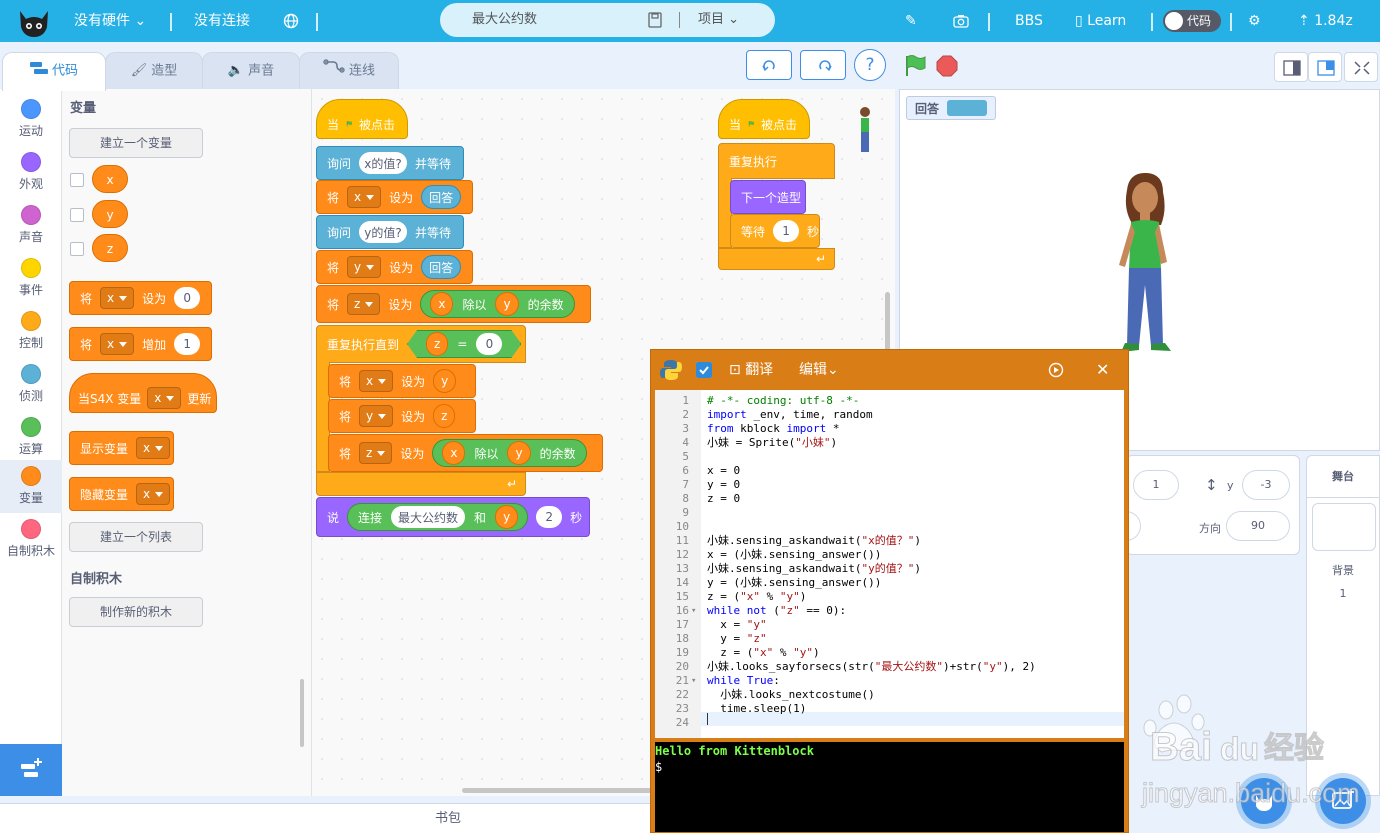  What do you see at coordinates (31, 770) in the screenshot?
I see `add-extension-button` at bounding box center [31, 770].